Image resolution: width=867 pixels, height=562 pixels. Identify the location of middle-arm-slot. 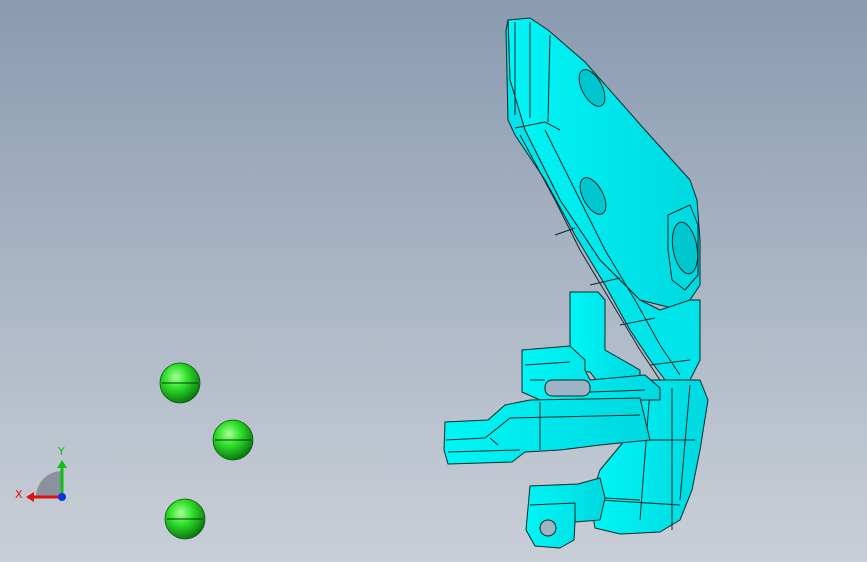
(567, 388).